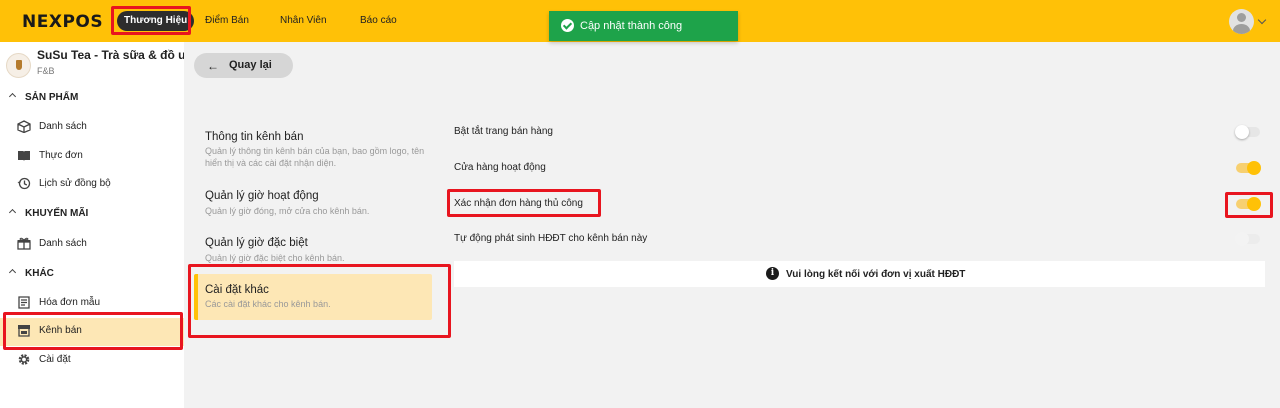  Describe the element at coordinates (876, 274) in the screenshot. I see `notice-text: Vui lòng kết nối với đơn vị xuất HĐĐT` at that location.